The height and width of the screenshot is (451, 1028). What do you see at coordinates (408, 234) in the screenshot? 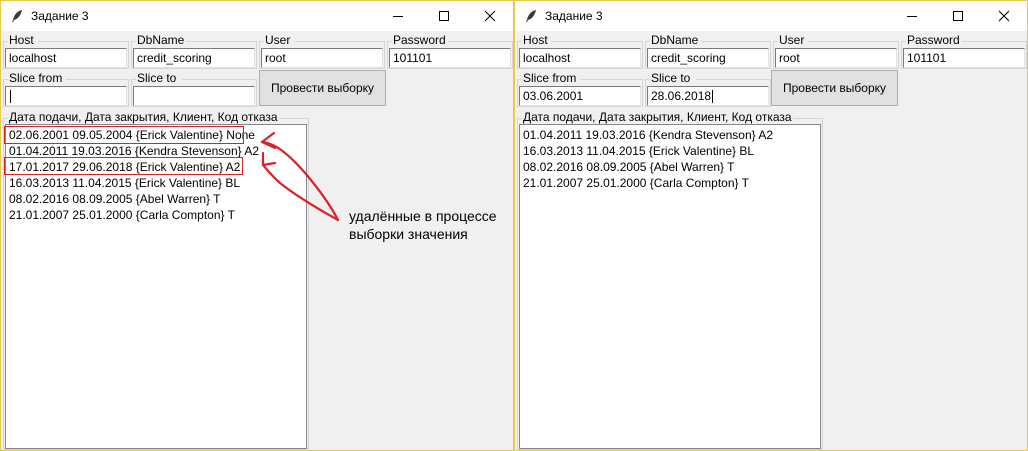
I see `annotation-text-line2: выборки значения` at bounding box center [408, 234].